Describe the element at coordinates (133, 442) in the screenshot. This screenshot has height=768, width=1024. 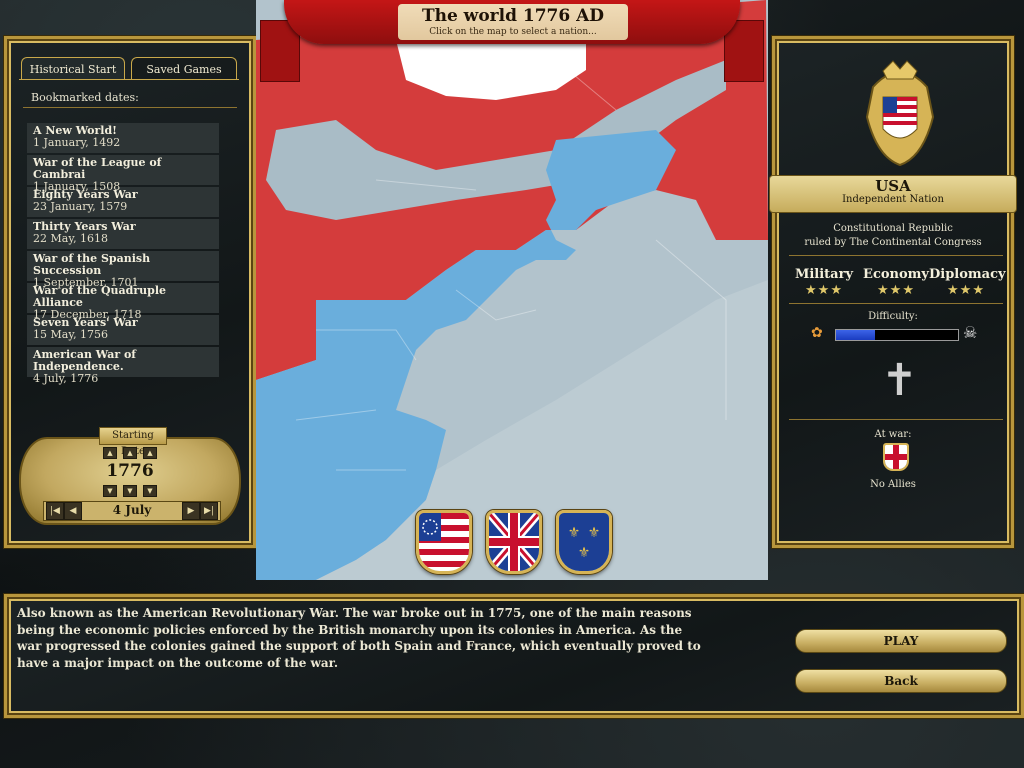
I see `starting-date-title: Starting Date` at that location.